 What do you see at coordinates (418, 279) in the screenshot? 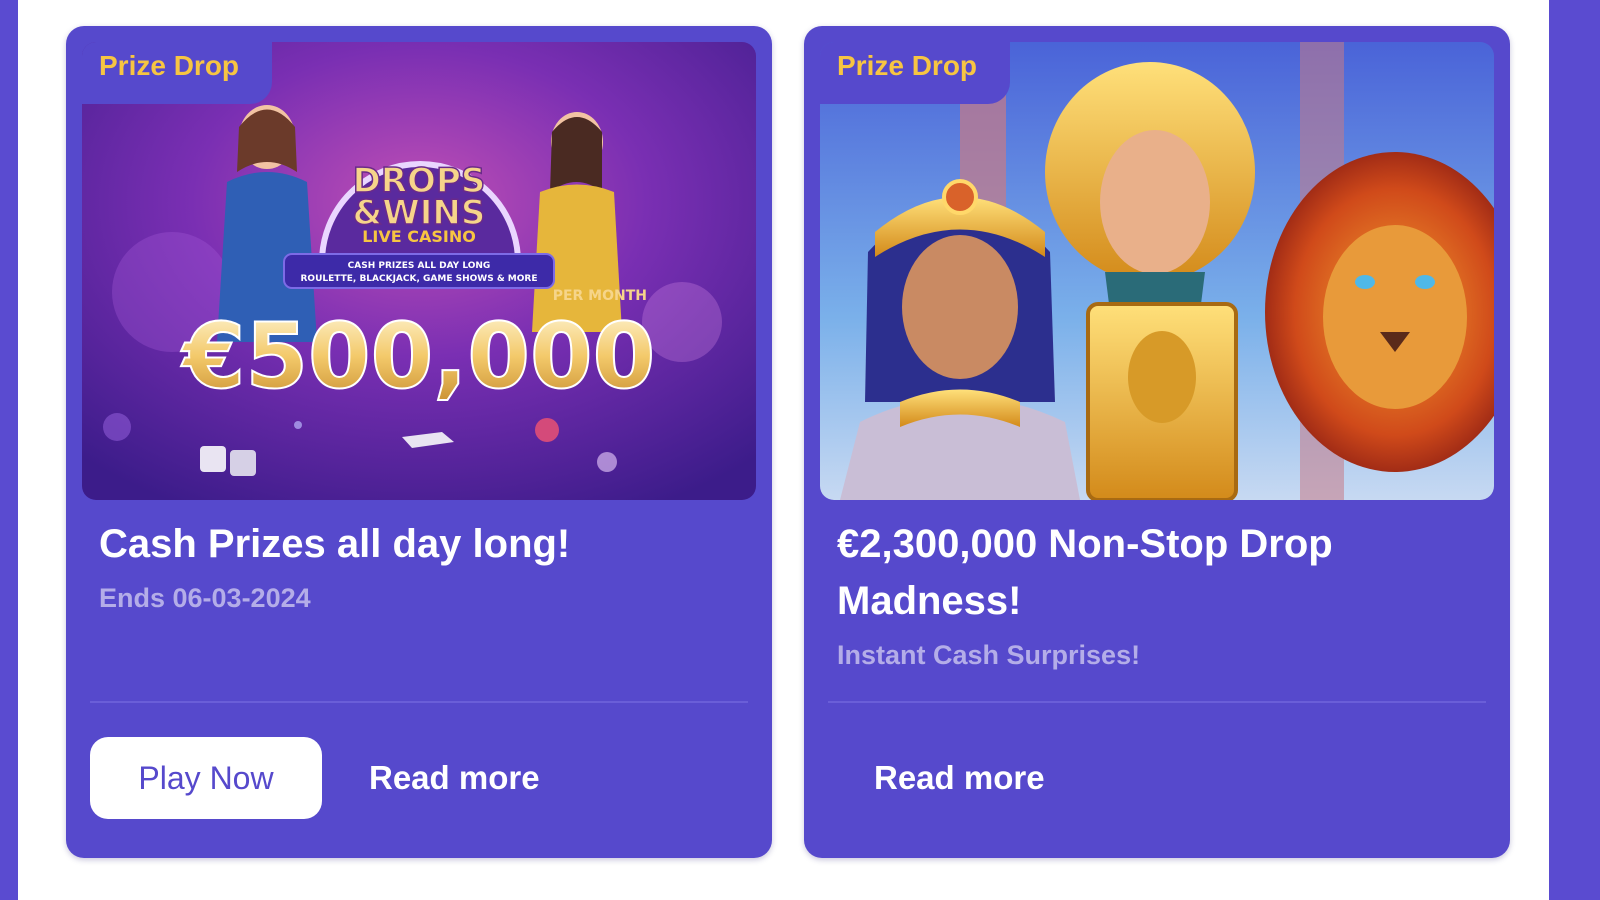
I see `banner-line2-text: ROULETTE, BLACKJACK, GAME SHOWS & MORE` at bounding box center [418, 279].